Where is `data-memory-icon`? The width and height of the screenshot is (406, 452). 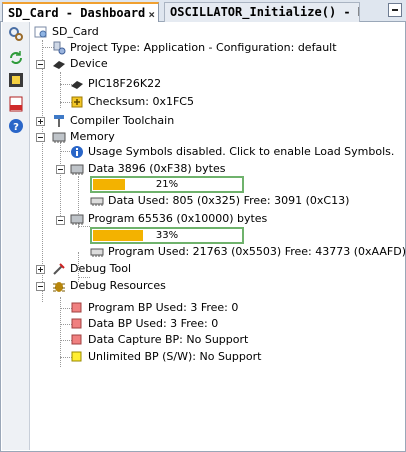 data-memory-icon is located at coordinates (77, 169).